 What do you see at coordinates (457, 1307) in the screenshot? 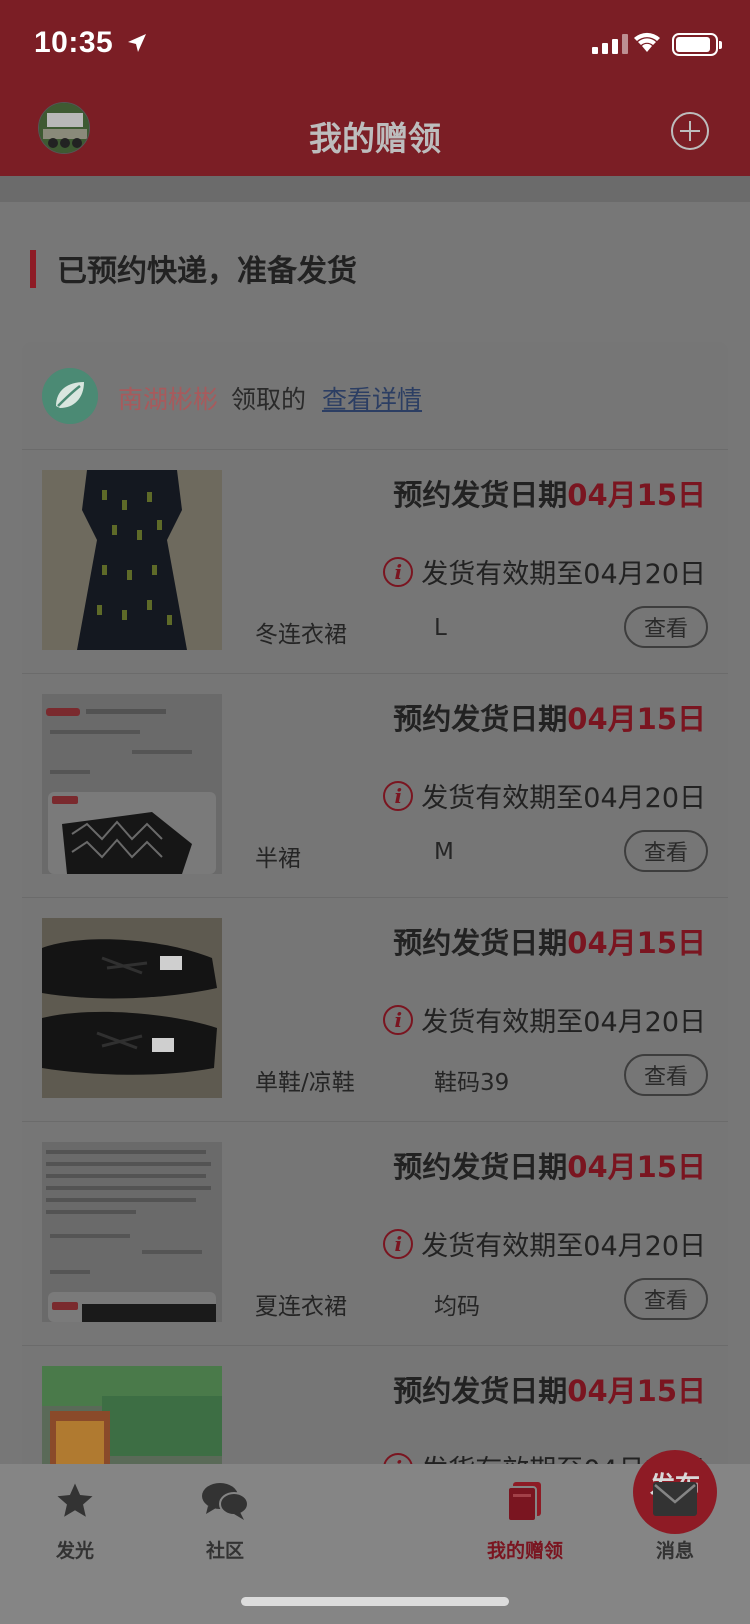
I see `item-size: 均码` at bounding box center [457, 1307].